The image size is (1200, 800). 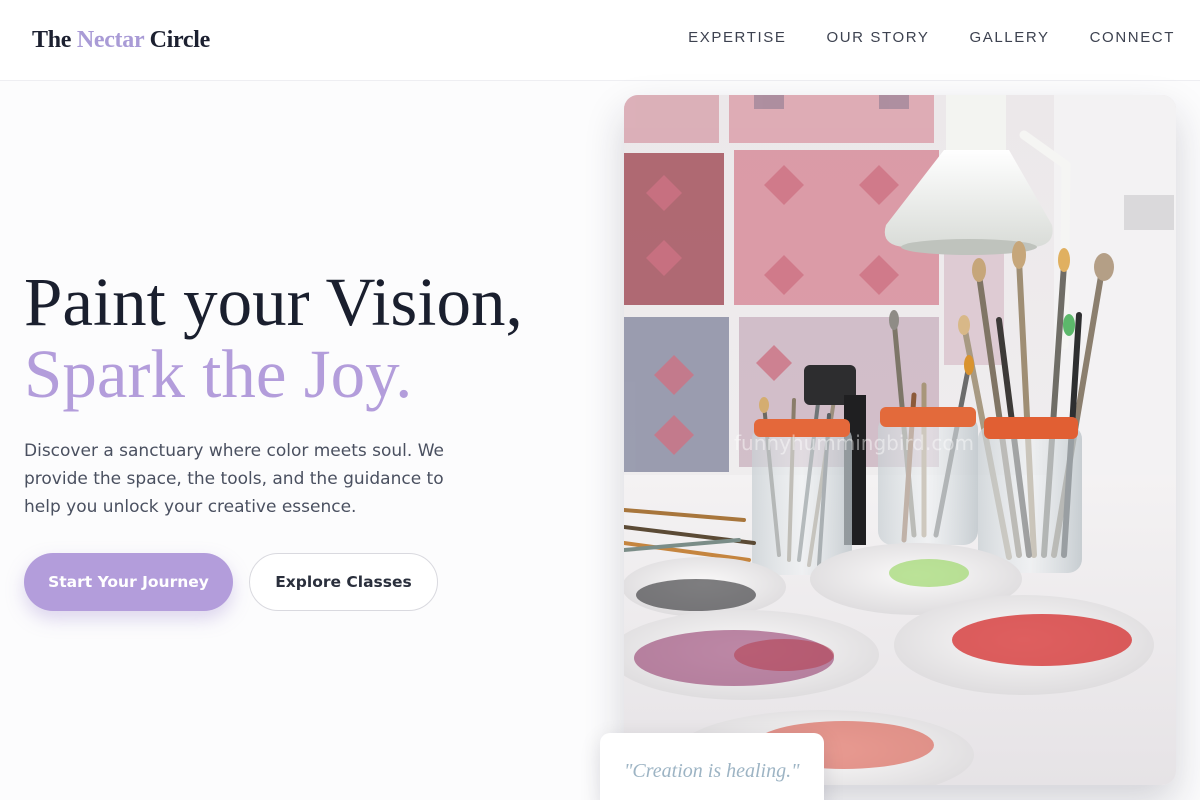 What do you see at coordinates (737, 37) in the screenshot?
I see `nav-expertise: EXPERTISE` at bounding box center [737, 37].